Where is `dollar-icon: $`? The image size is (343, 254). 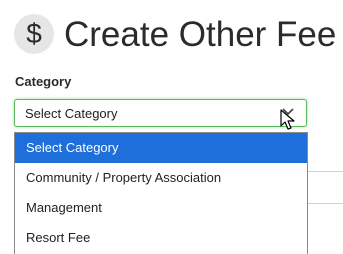
dollar-icon: $ is located at coordinates (34, 34).